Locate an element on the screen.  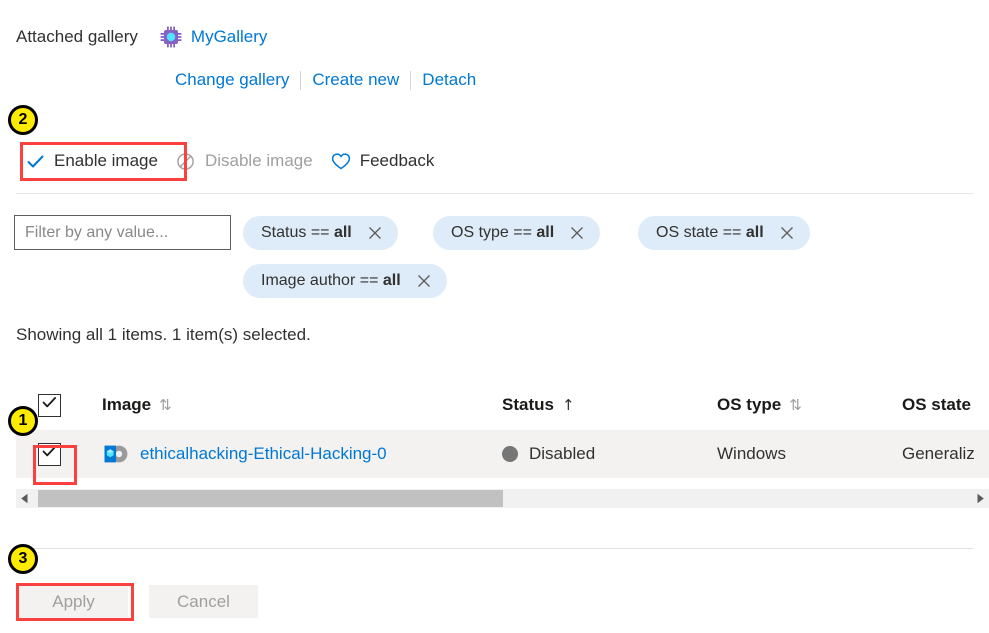
grid-horizontal-scrollbar is located at coordinates (502, 498).